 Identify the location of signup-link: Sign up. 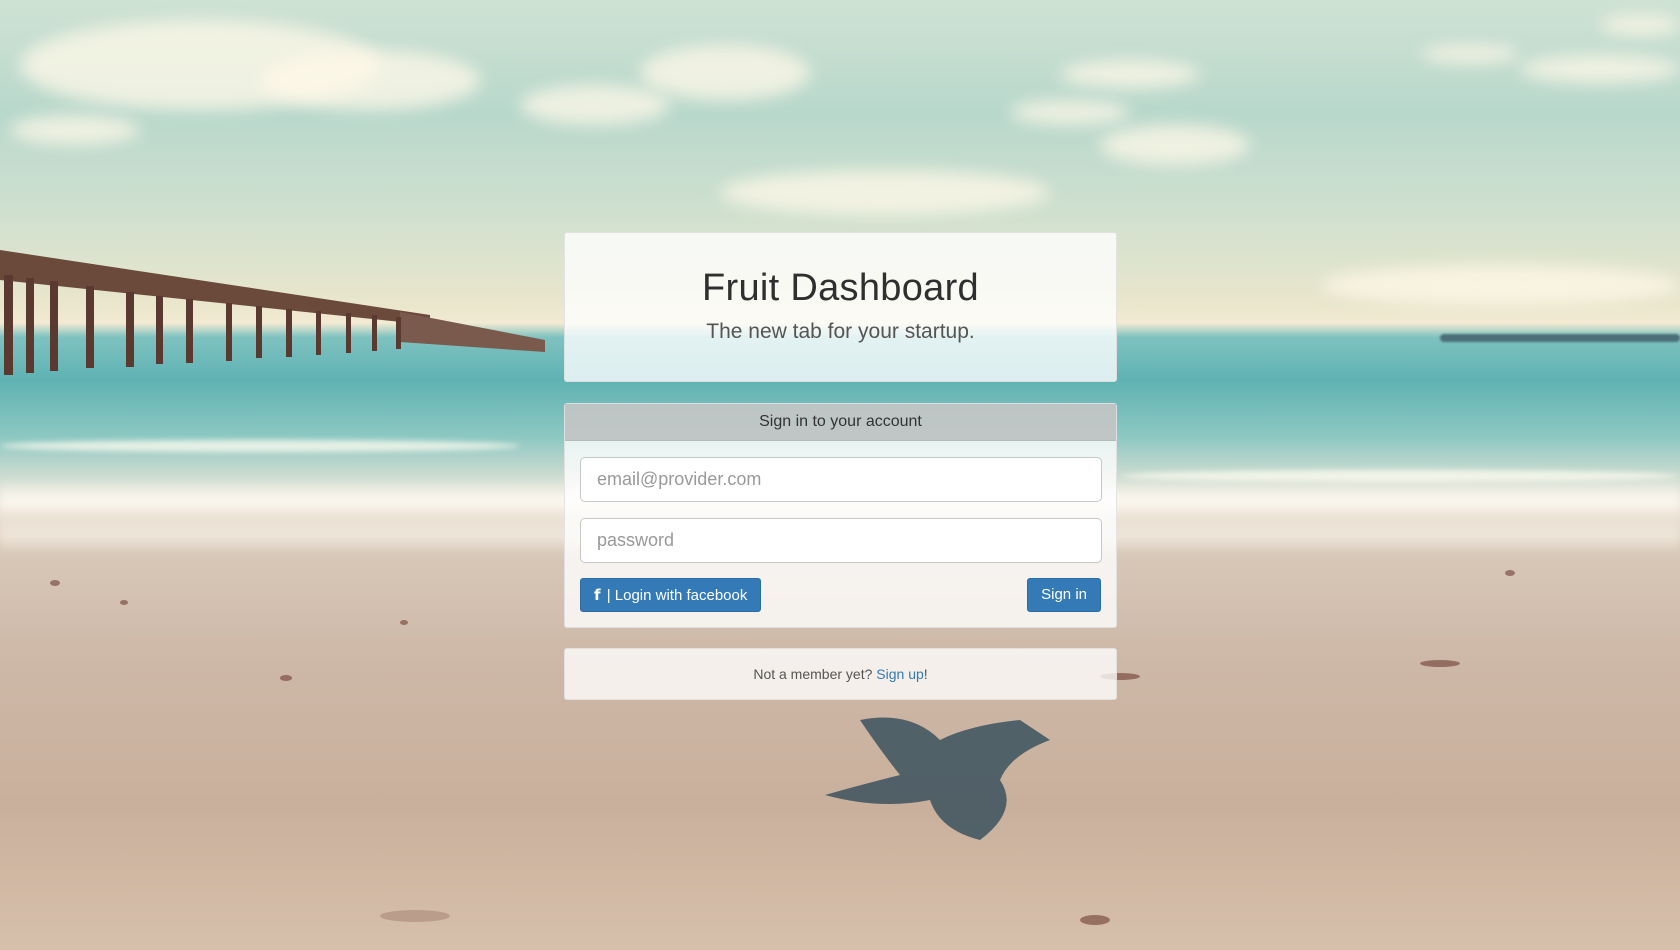
(899, 674).